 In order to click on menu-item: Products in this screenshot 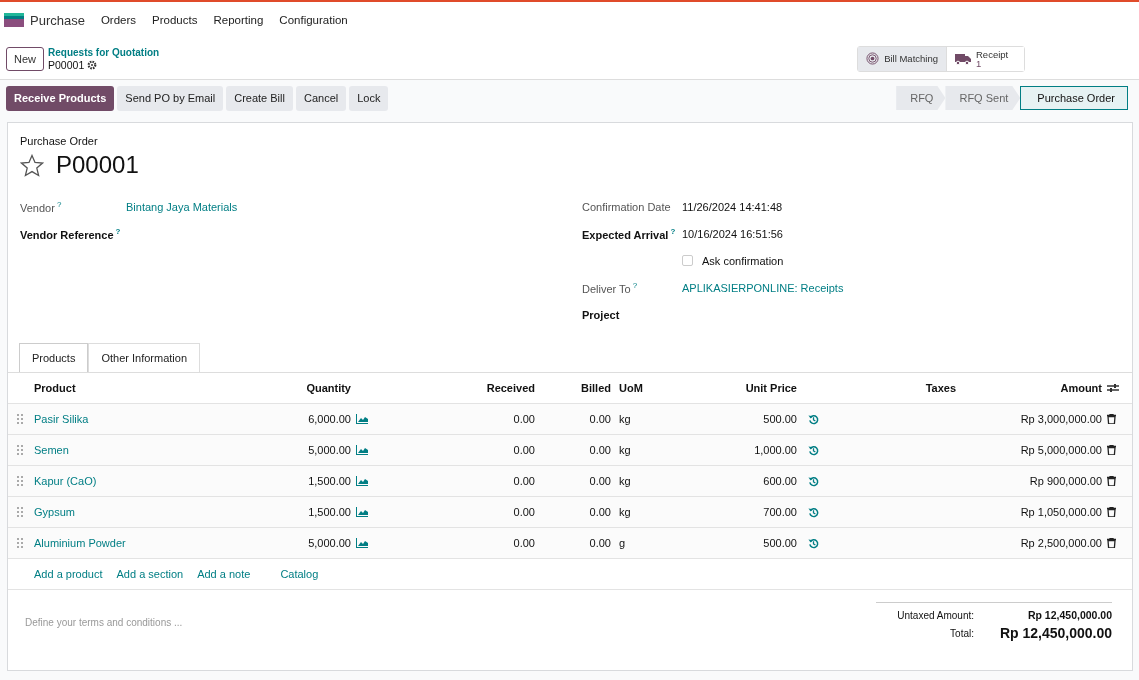, I will do `click(175, 20)`.